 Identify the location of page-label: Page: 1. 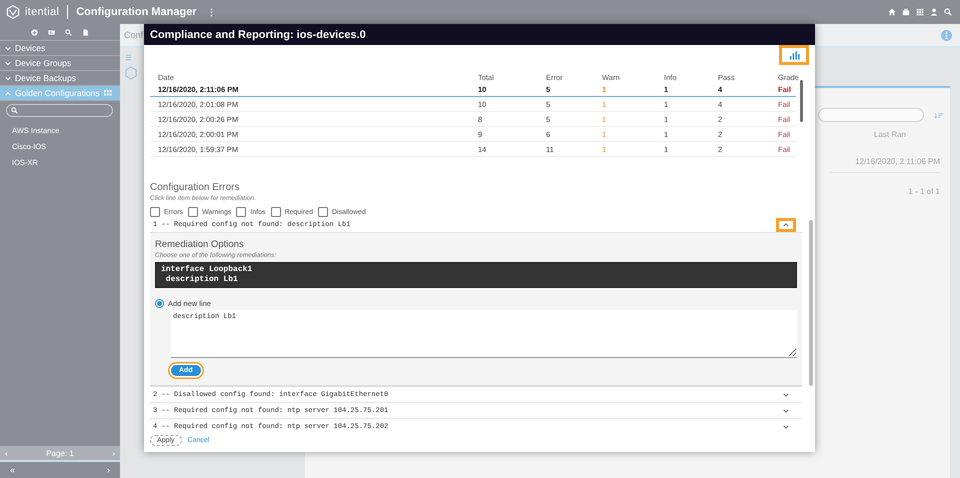
(60, 453).